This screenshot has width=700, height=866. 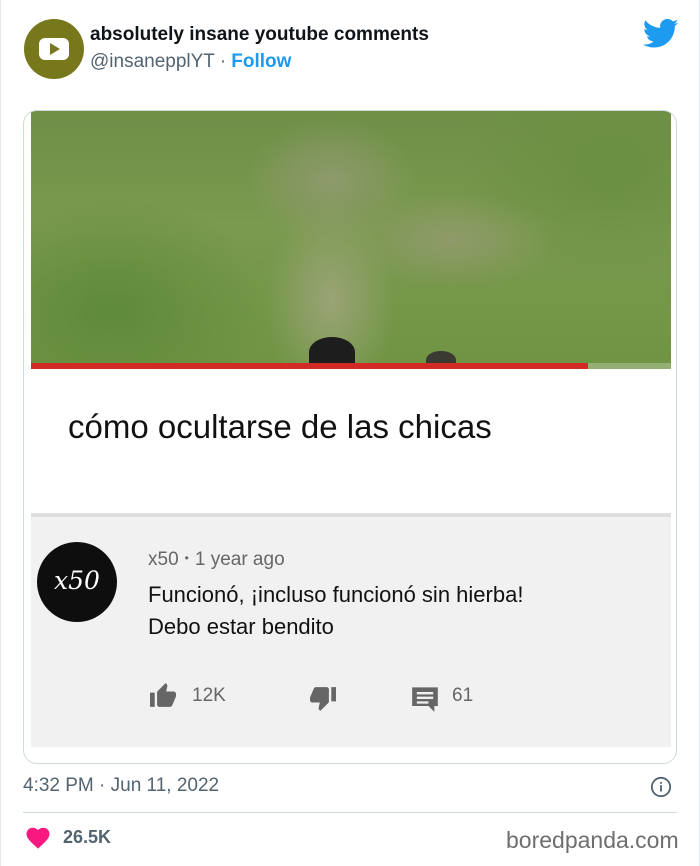 What do you see at coordinates (87, 837) in the screenshot?
I see `like-count: 26.5K` at bounding box center [87, 837].